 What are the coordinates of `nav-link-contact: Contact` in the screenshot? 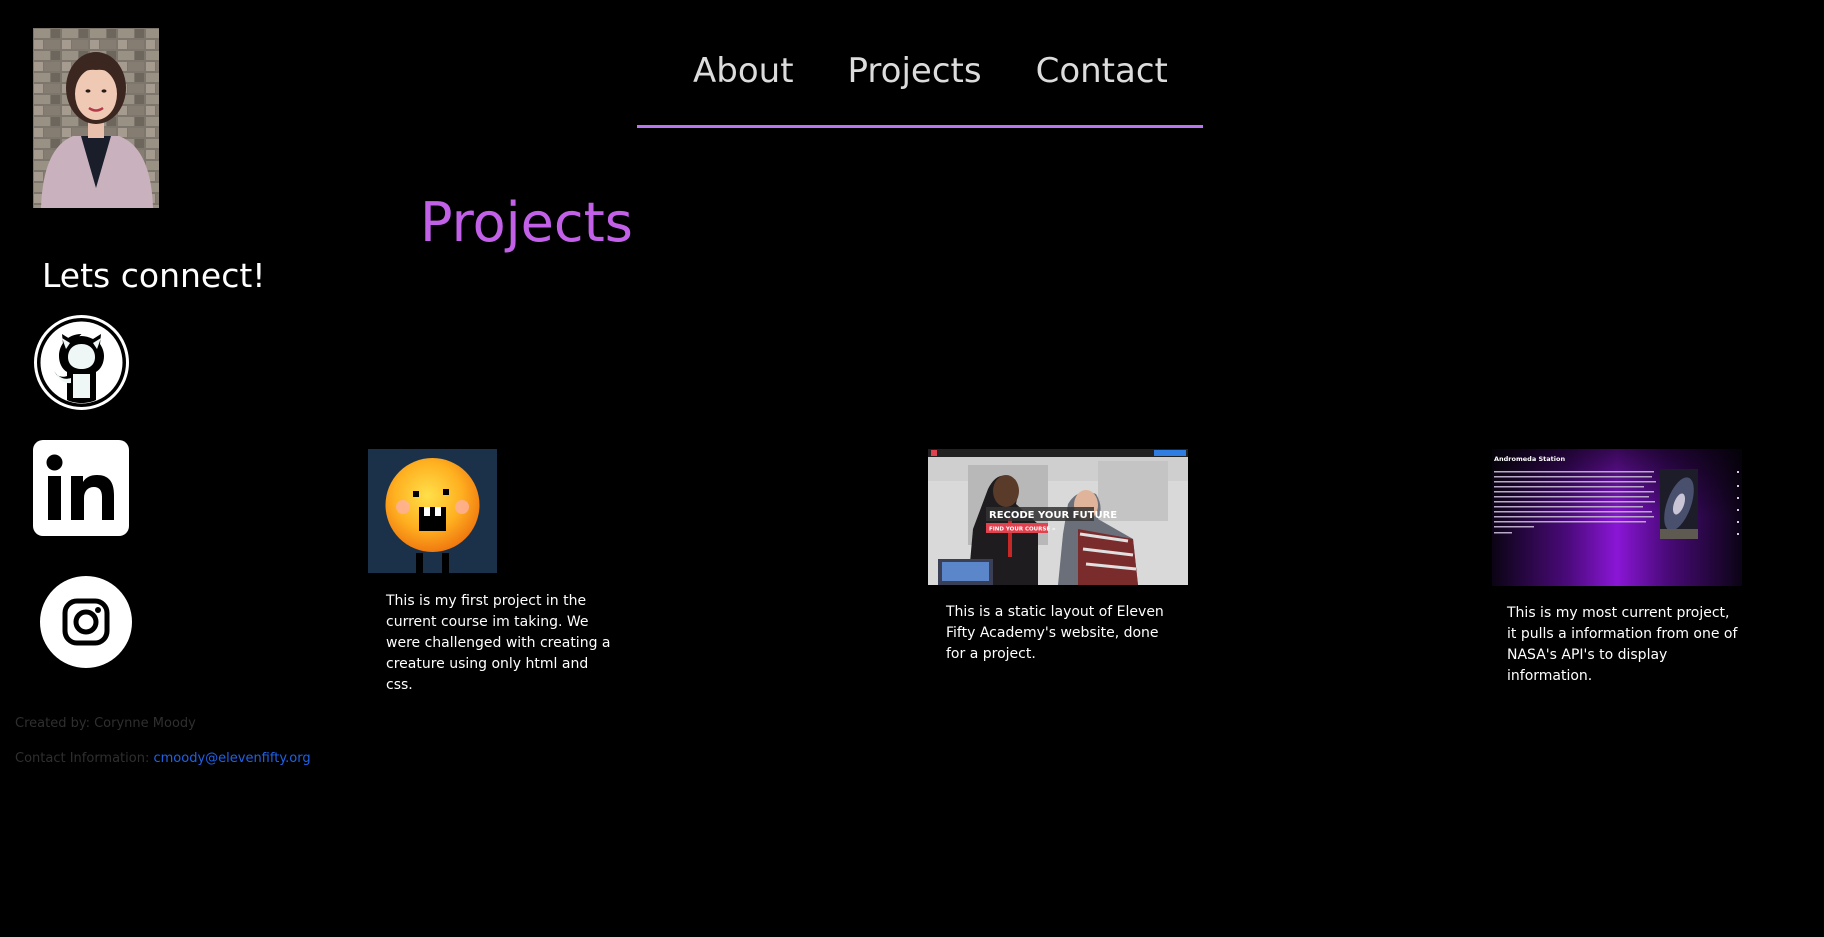 It's located at (1102, 71).